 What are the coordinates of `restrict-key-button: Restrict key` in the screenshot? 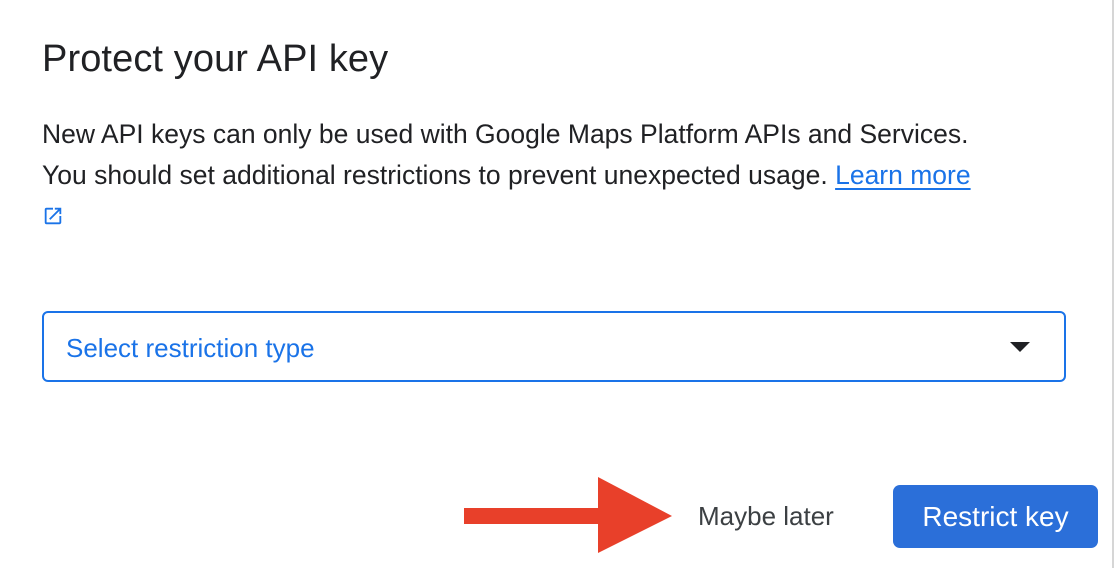 It's located at (995, 516).